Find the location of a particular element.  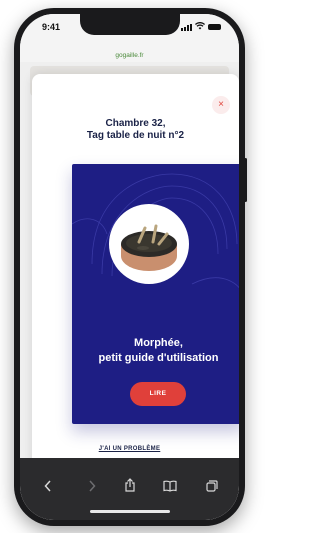

browser-toolbar is located at coordinates (129, 489).